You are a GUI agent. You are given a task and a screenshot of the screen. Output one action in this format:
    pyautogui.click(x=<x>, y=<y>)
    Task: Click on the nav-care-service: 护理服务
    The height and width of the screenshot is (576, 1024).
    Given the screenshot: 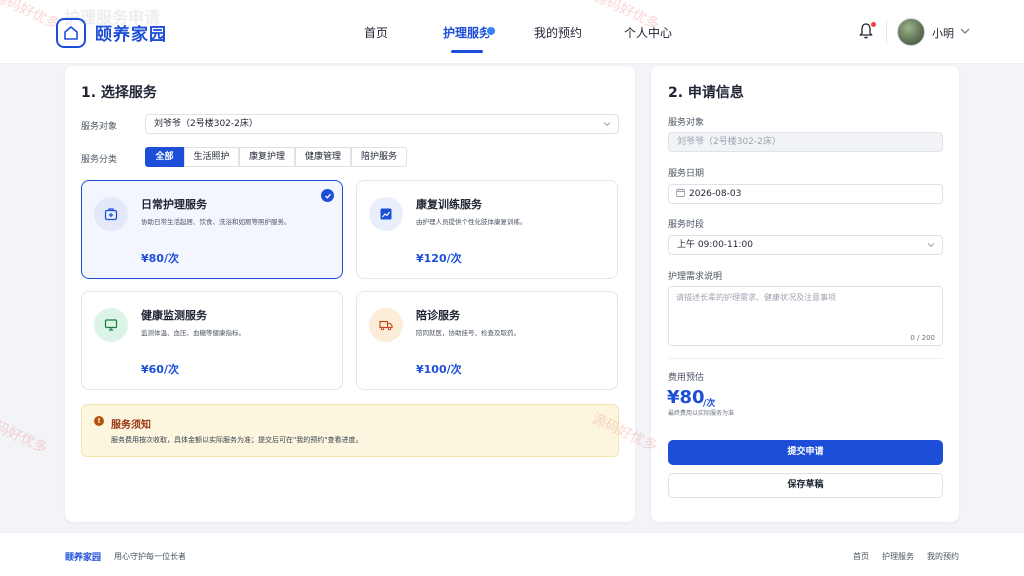 What is the action you would take?
    pyautogui.click(x=467, y=32)
    